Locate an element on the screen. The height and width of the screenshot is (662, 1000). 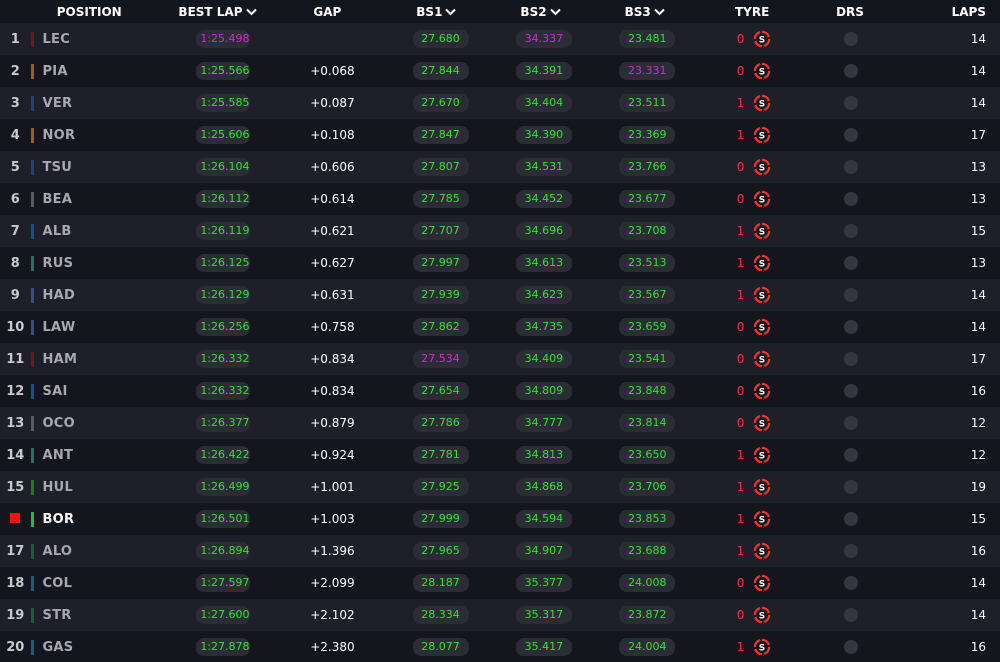
header-bs1: BS1 is located at coordinates (436, 12).